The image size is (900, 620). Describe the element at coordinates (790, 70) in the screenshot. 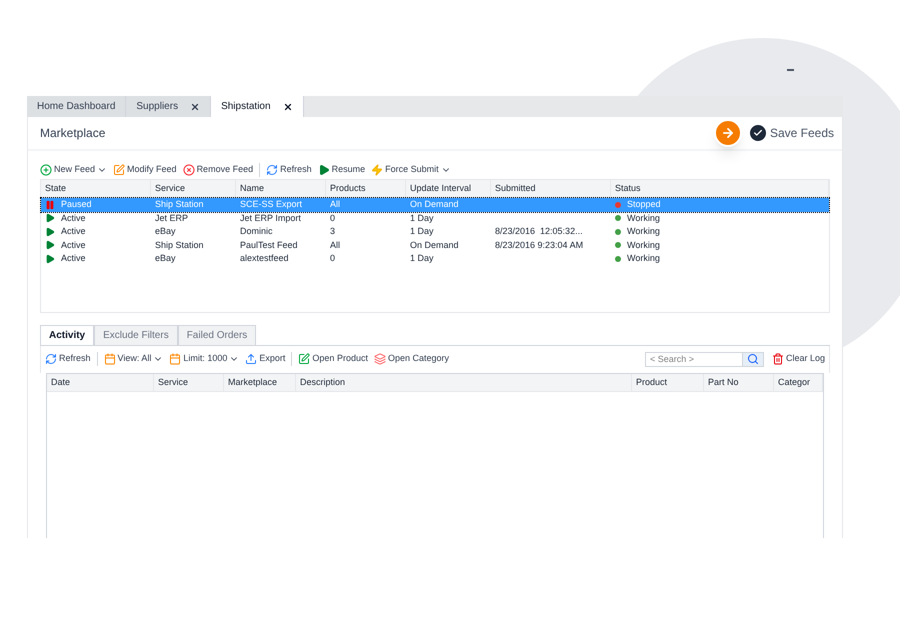

I see `minimize-icon` at that location.